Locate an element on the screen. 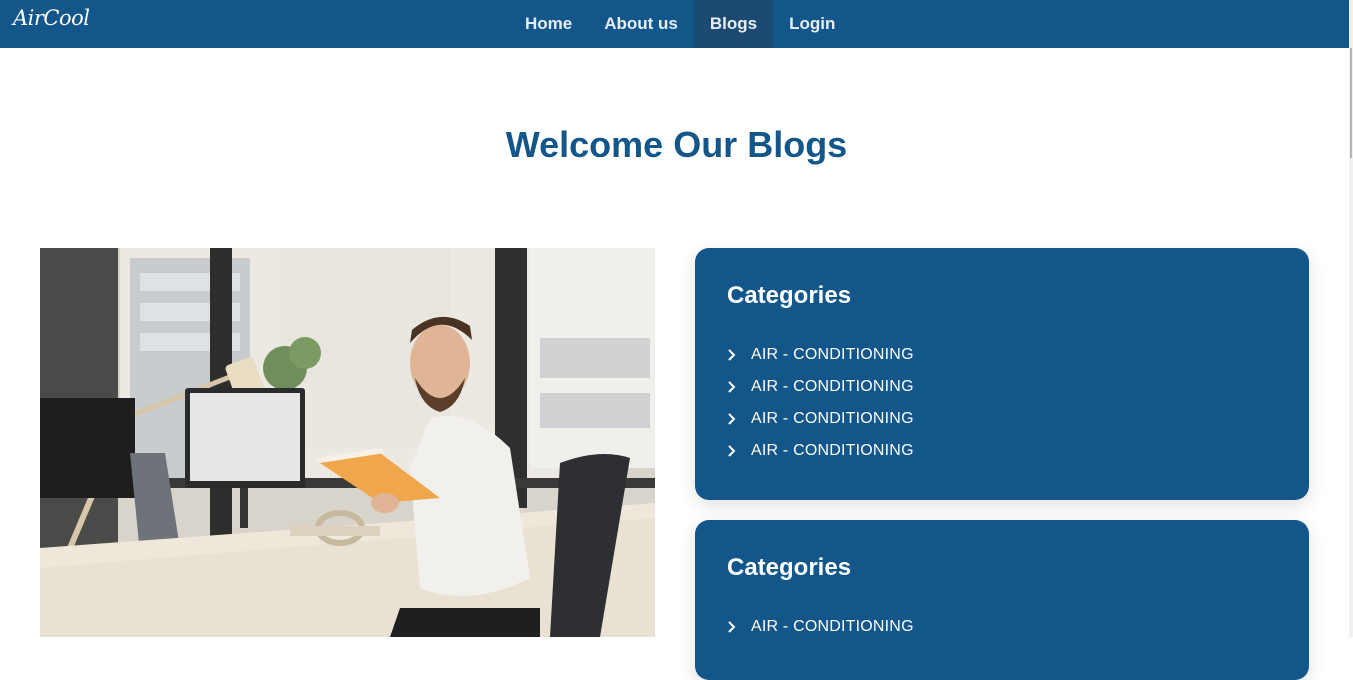  brand-logo: AirCool is located at coordinates (51, 18).